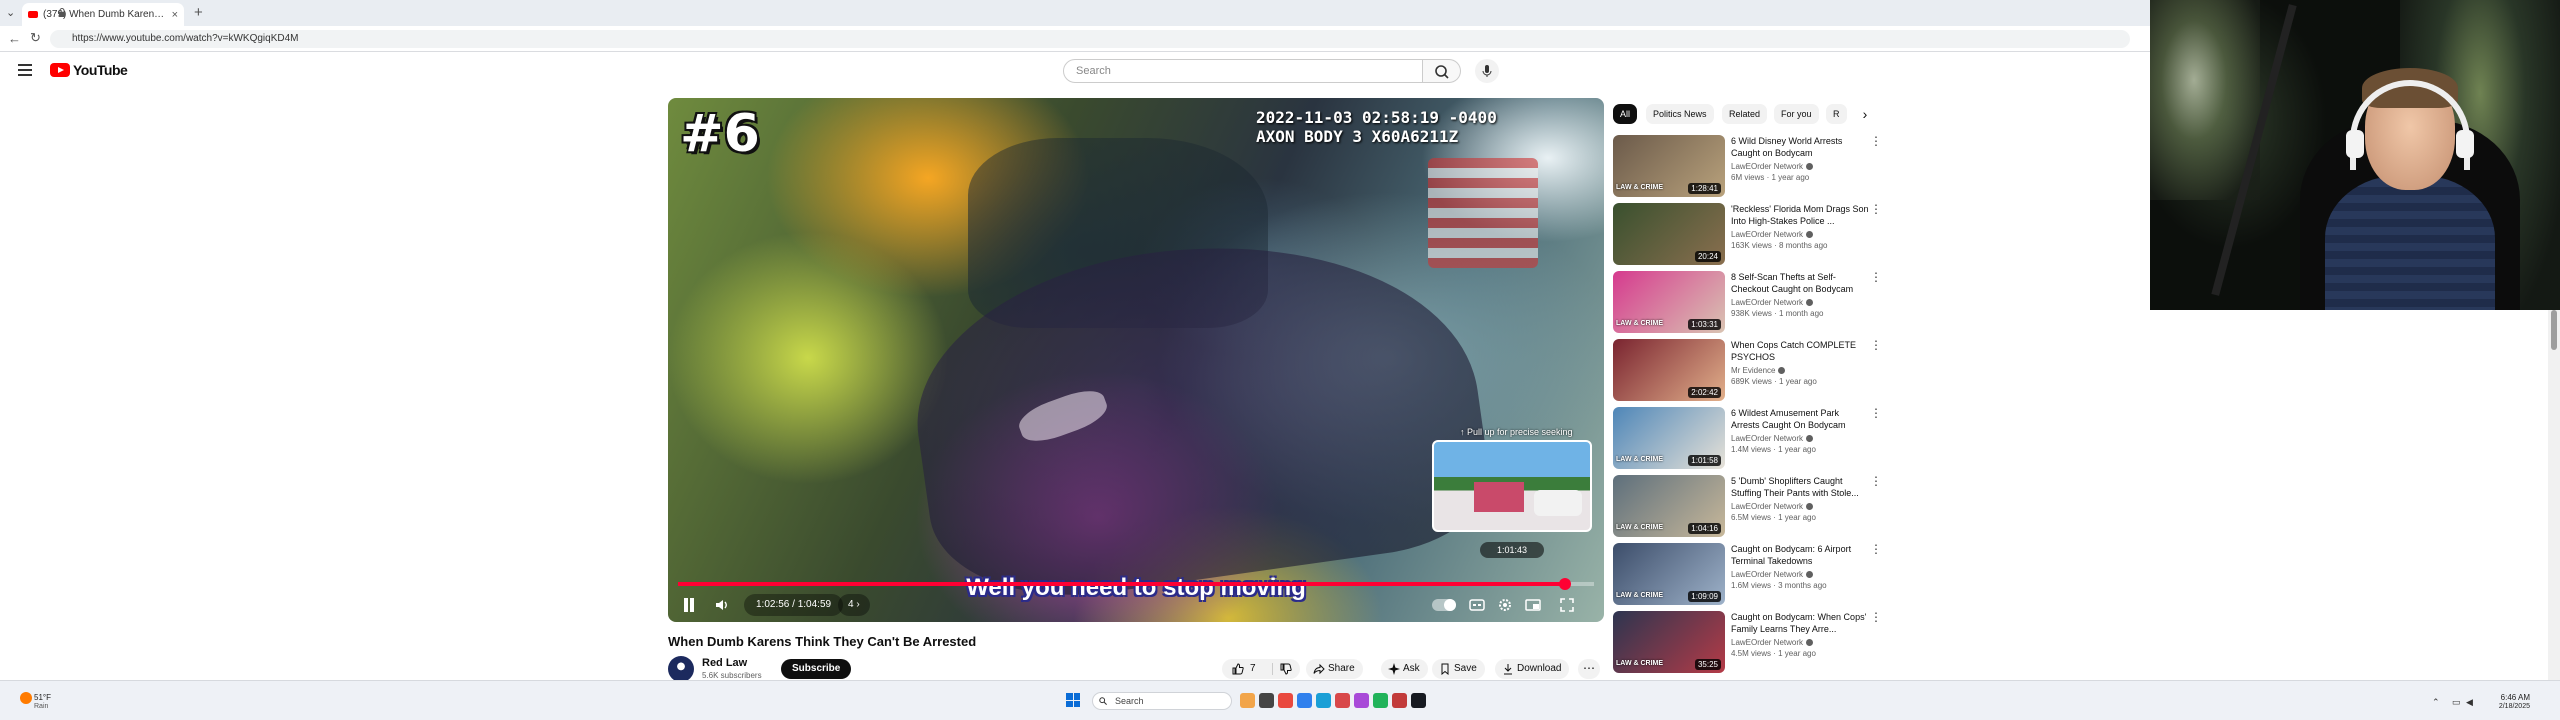  I want to click on share-button: Share, so click(1334, 669).